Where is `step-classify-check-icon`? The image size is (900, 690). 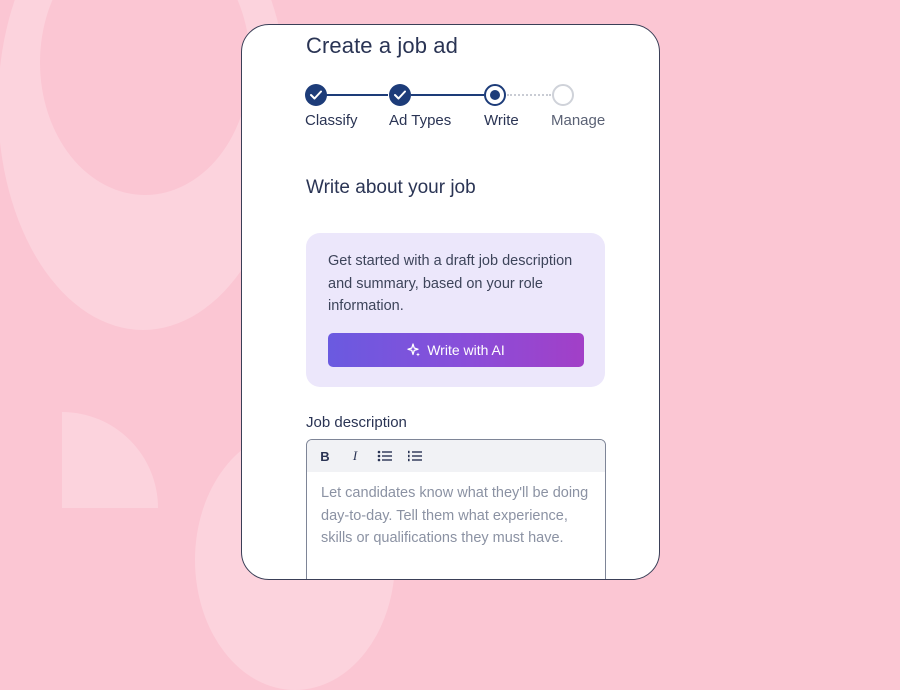
step-classify-check-icon is located at coordinates (316, 95).